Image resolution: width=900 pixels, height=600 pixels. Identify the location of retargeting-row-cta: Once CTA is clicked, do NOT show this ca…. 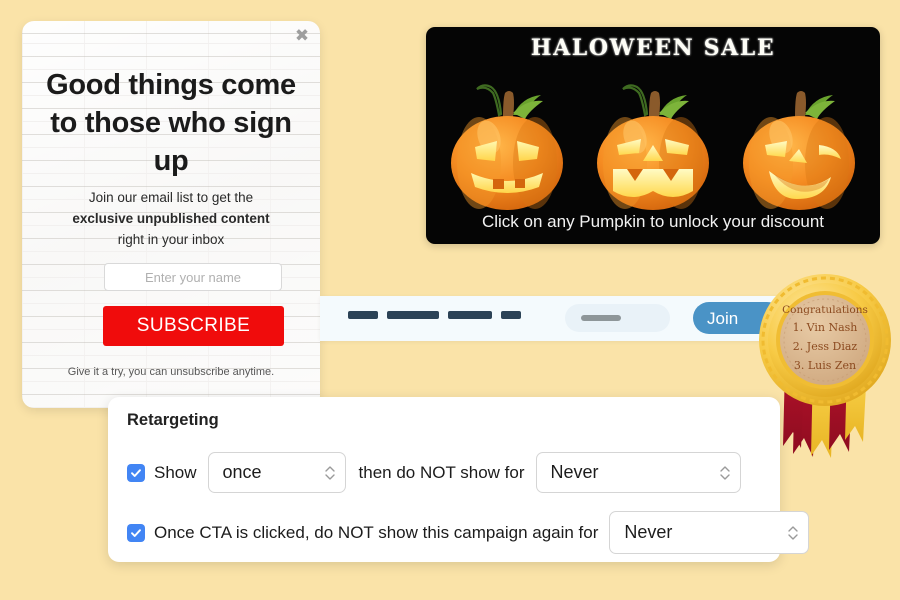
(468, 532).